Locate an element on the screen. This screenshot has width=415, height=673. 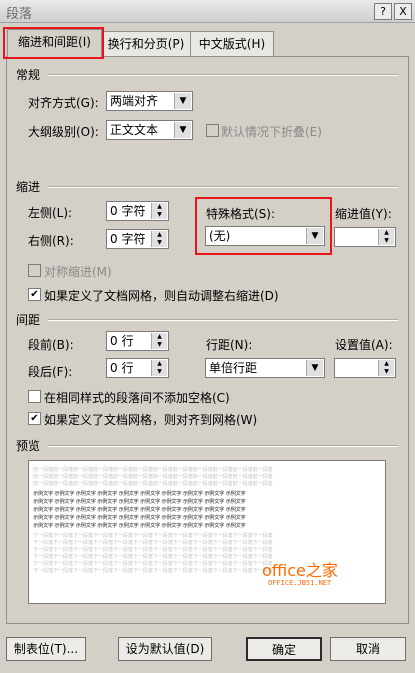
space-before-spinner: ▲ ▼ is located at coordinates (159, 341).